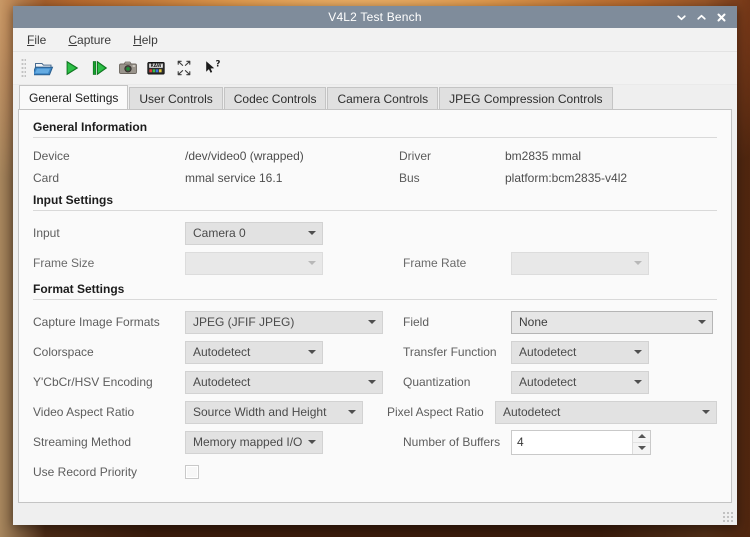  What do you see at coordinates (72, 68) in the screenshot?
I see `start-capture-button` at bounding box center [72, 68].